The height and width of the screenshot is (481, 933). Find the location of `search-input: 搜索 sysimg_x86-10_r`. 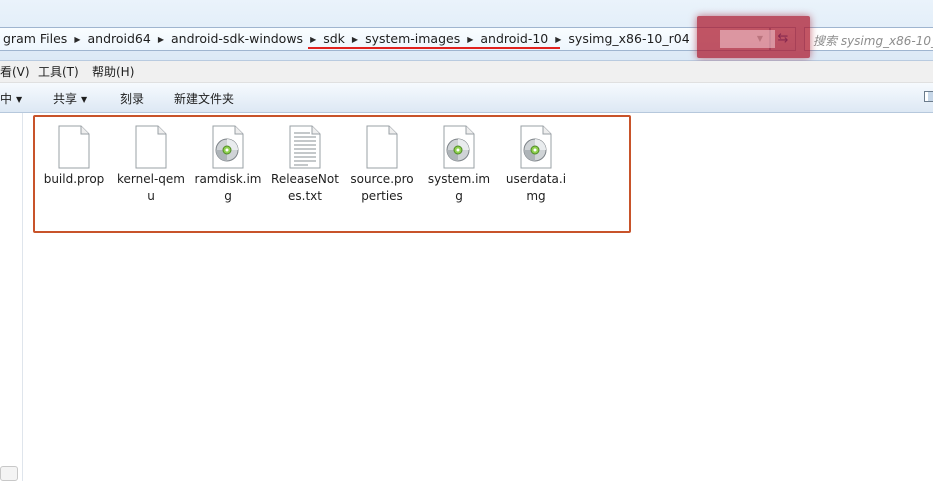

search-input: 搜索 sysimg_x86-10_r is located at coordinates (868, 39).